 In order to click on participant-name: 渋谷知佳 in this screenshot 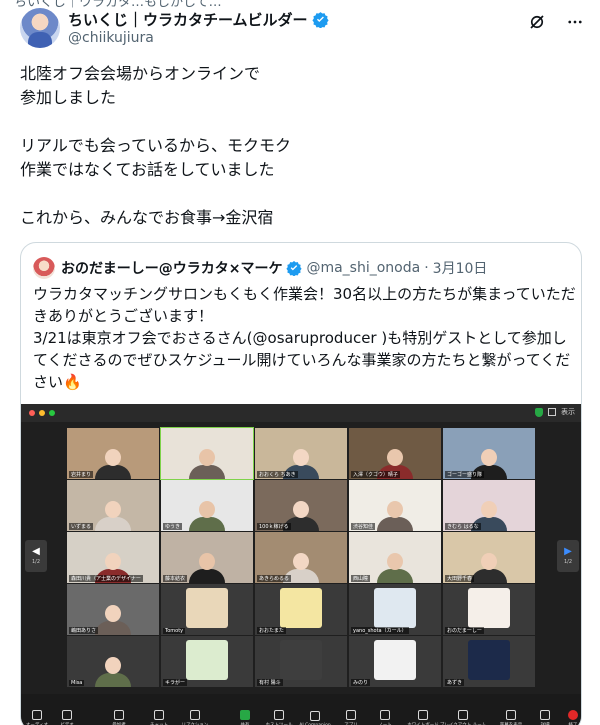, I will do `click(363, 526)`.